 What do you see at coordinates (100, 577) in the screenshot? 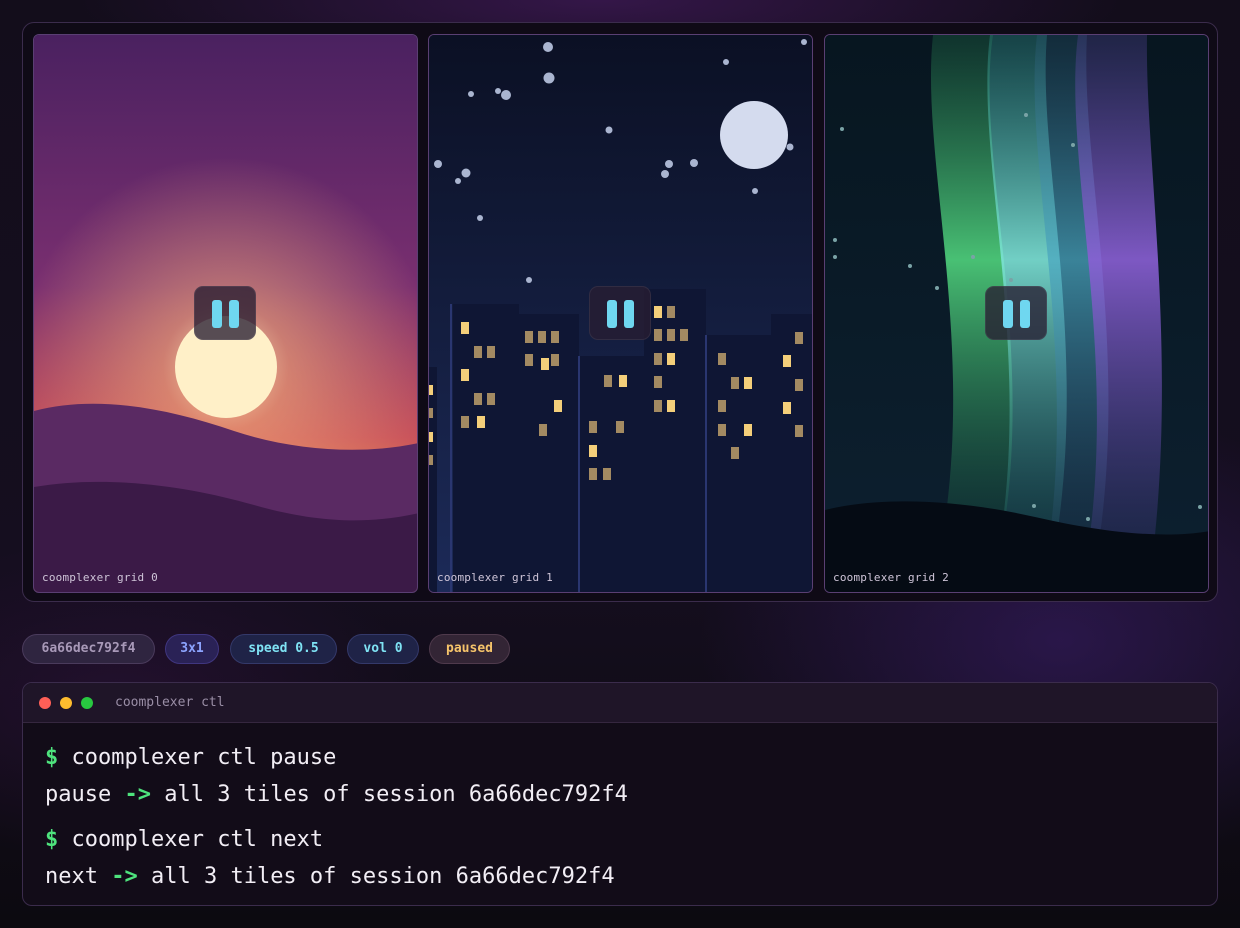
I see `tile-caption: coomplexer grid 0` at bounding box center [100, 577].